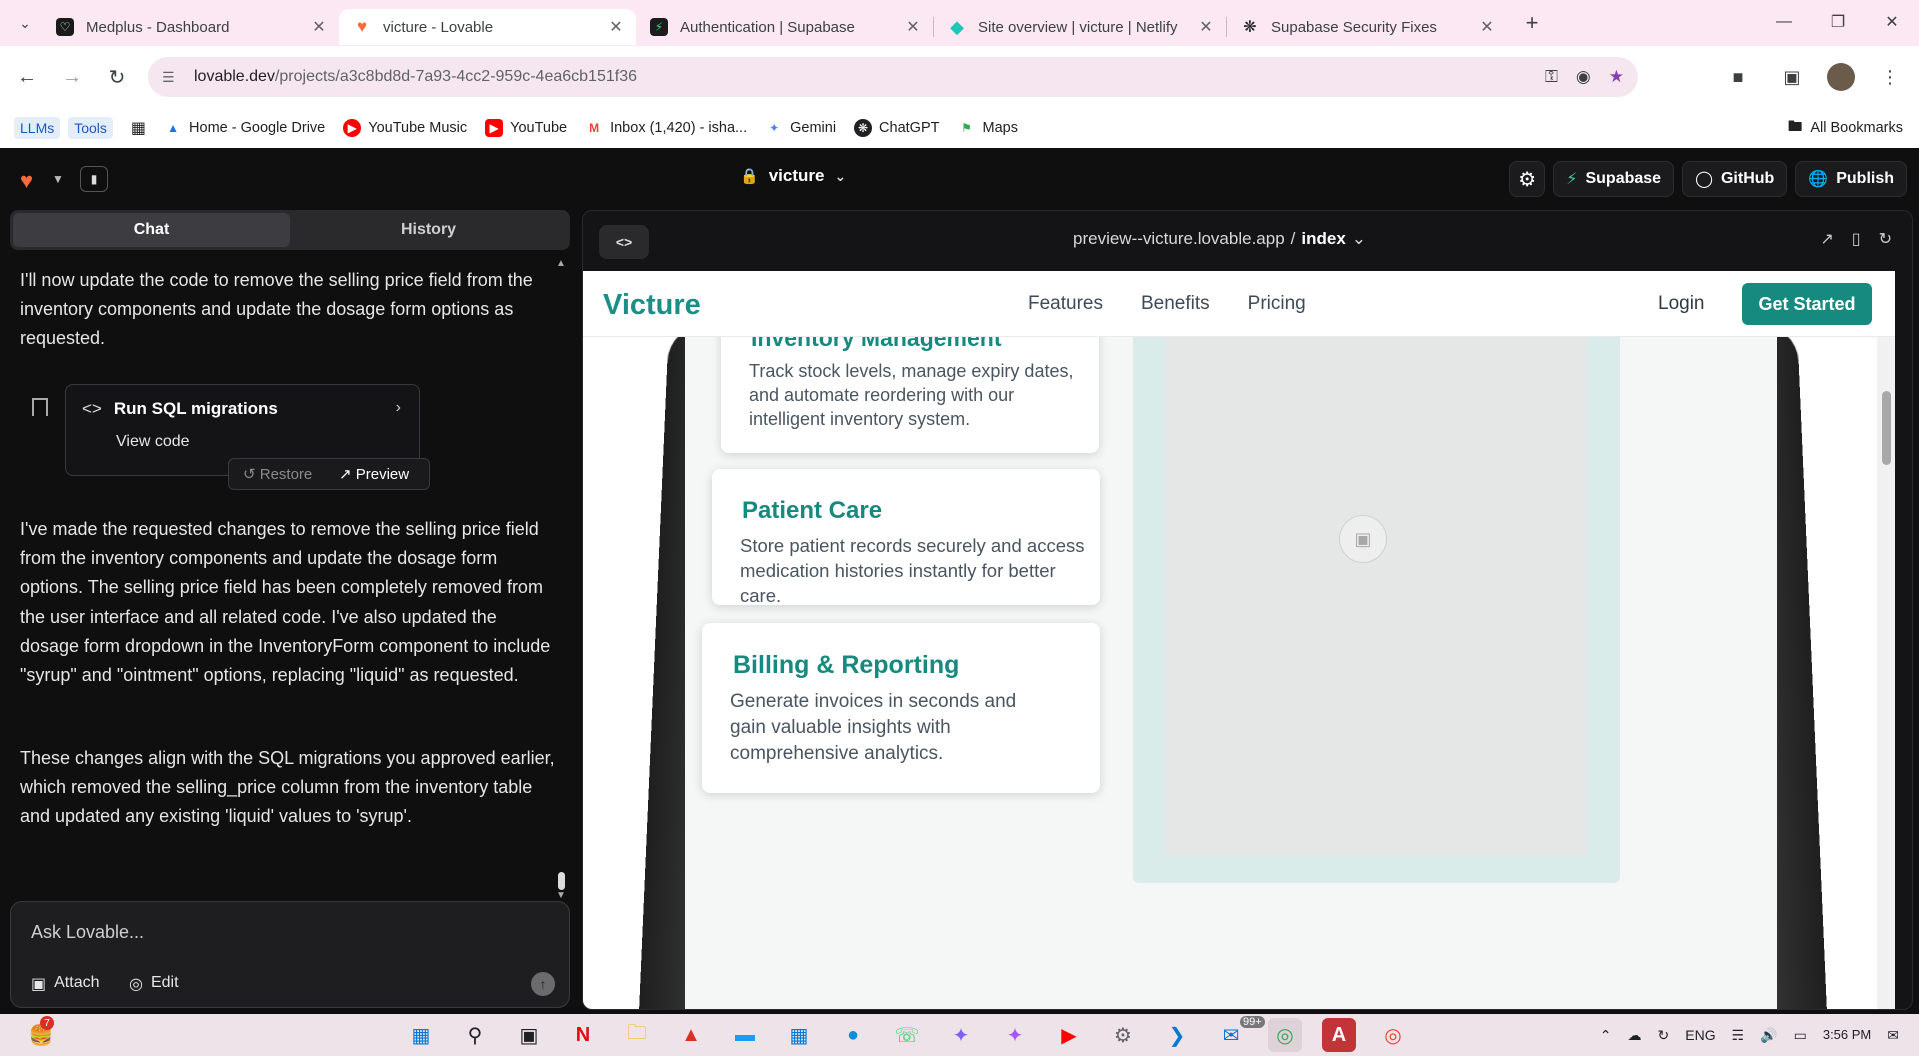 The height and width of the screenshot is (1056, 1919). I want to click on bookmark-drive: ▲ Home - Google Drive, so click(244, 128).